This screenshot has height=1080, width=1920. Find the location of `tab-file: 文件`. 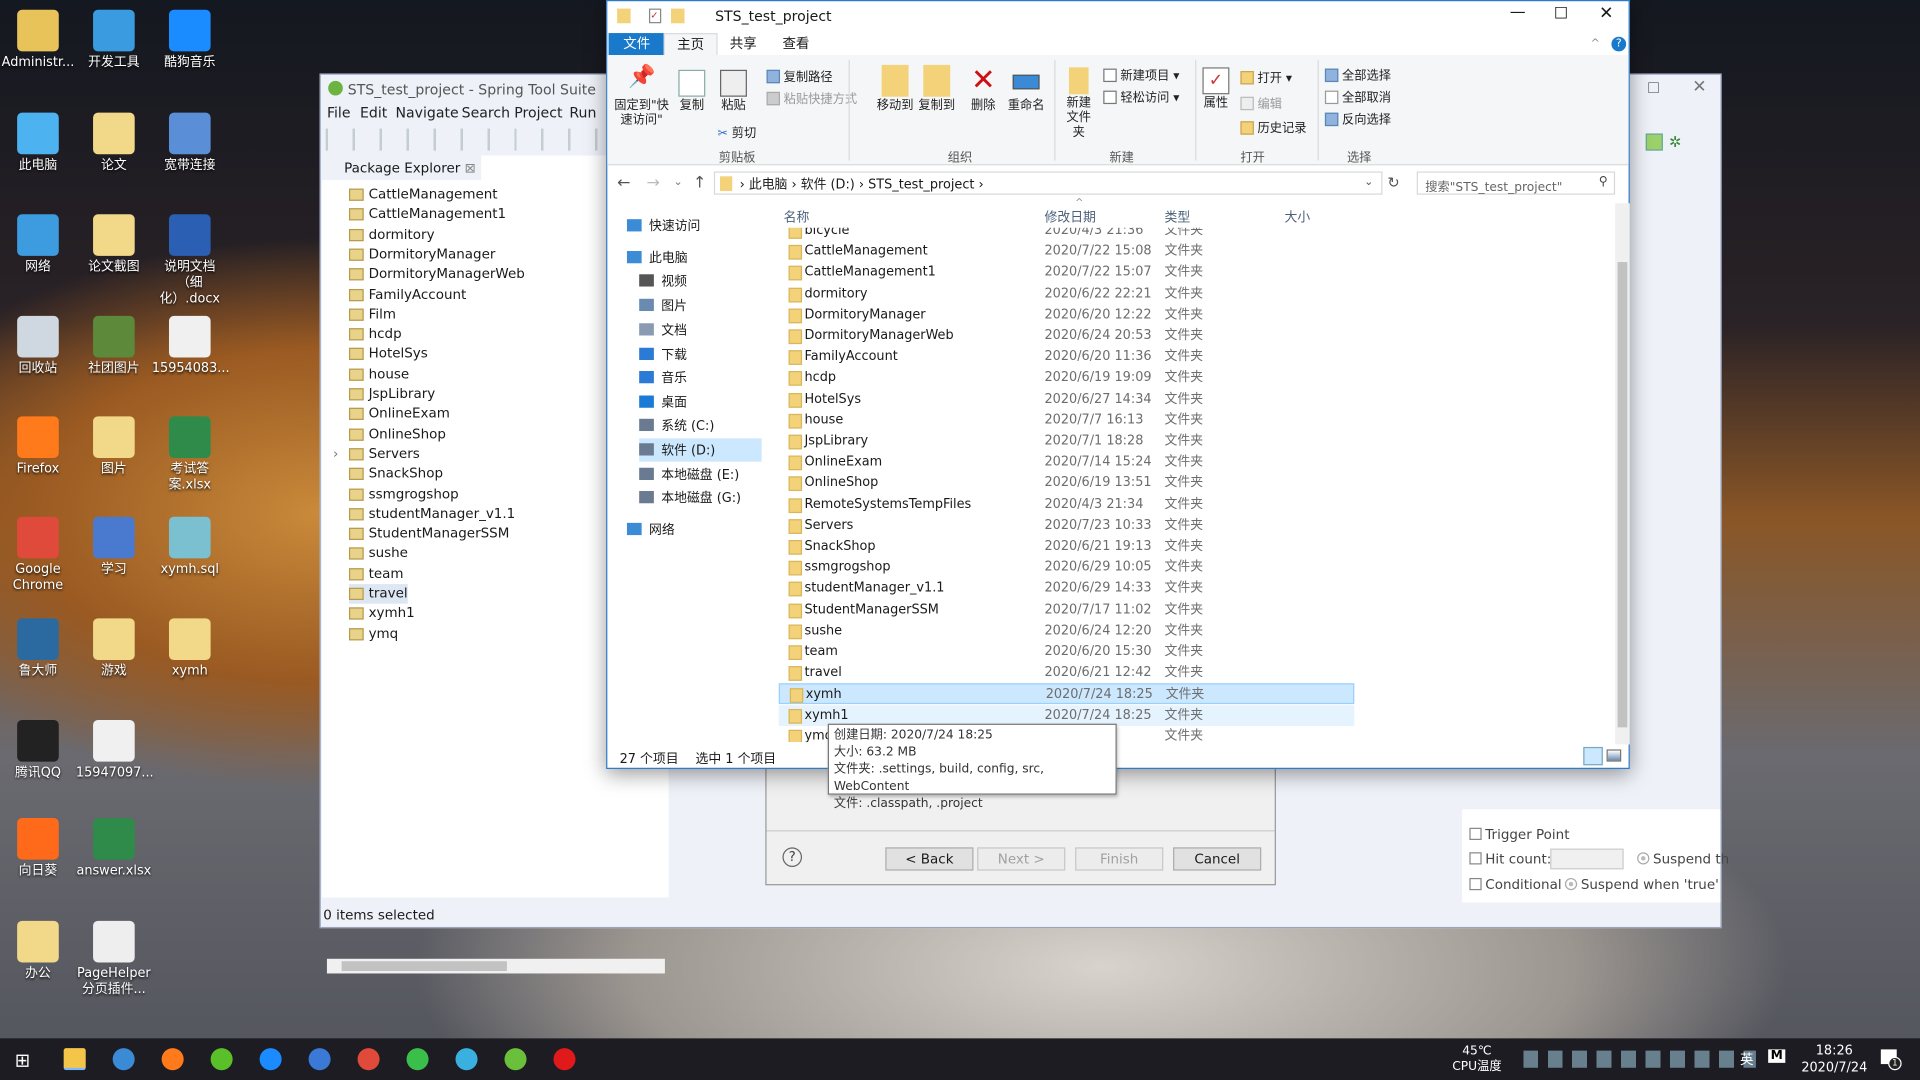

tab-file: 文件 is located at coordinates (636, 44).